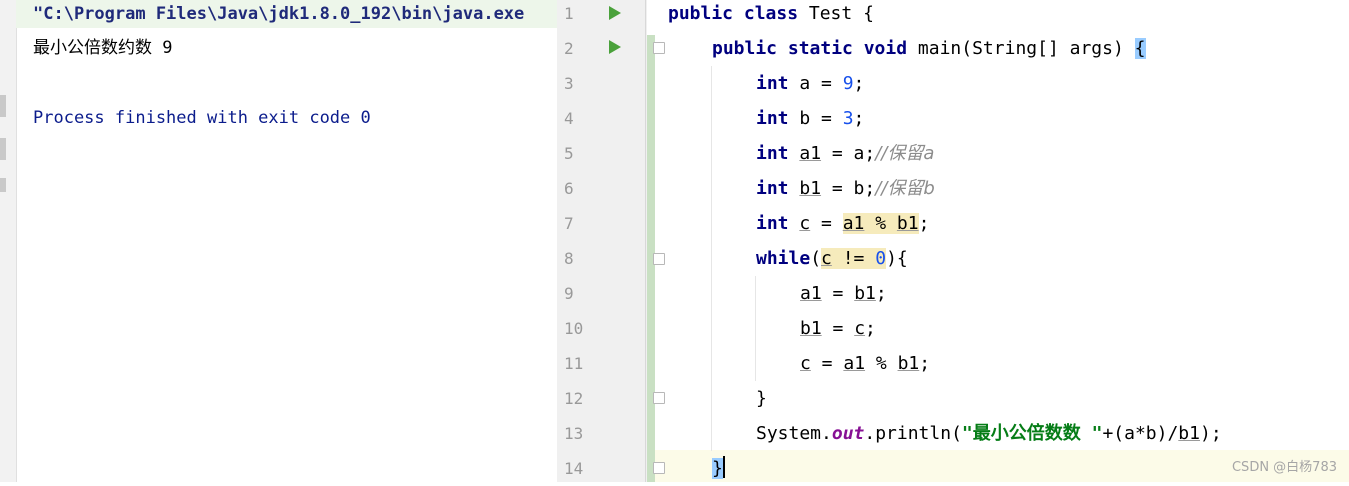  What do you see at coordinates (815, 118) in the screenshot?
I see `code-text: b =` at bounding box center [815, 118].